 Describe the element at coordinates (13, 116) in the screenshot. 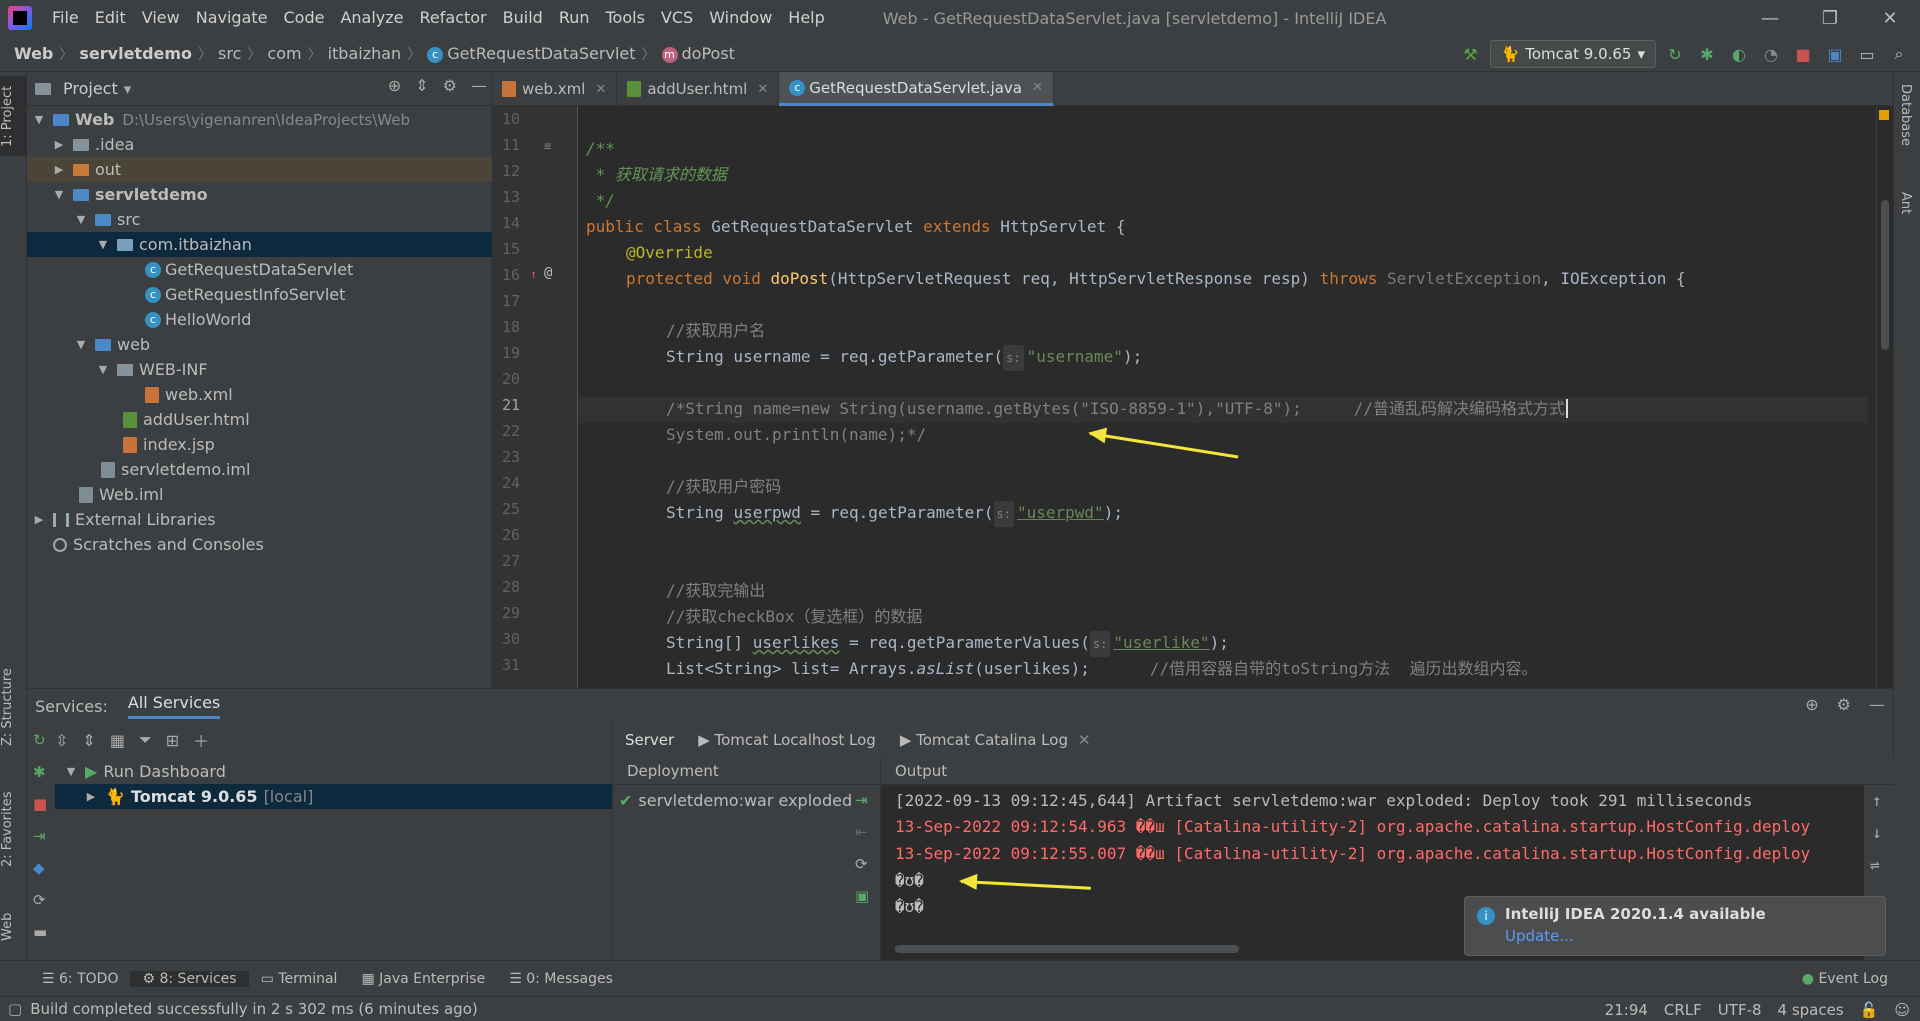

I see `tool-tab-project: 1: Project` at that location.